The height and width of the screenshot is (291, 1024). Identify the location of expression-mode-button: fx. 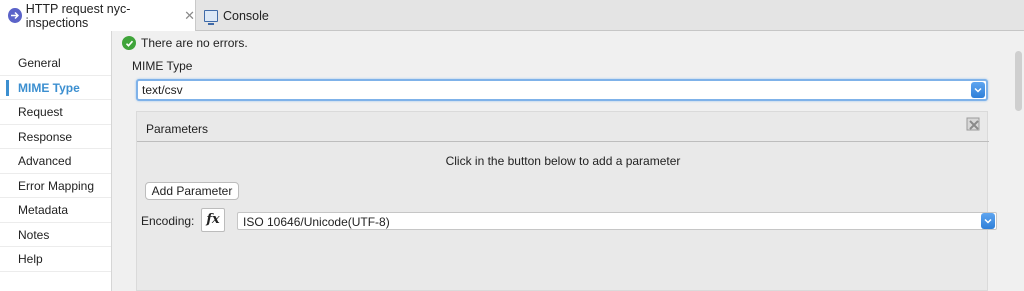
(213, 220).